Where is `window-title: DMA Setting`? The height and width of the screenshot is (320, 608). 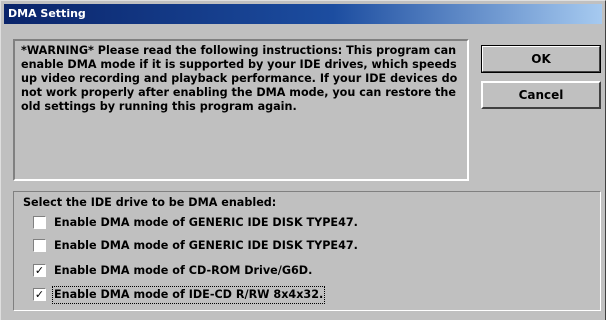
window-title: DMA Setting is located at coordinates (303, 14).